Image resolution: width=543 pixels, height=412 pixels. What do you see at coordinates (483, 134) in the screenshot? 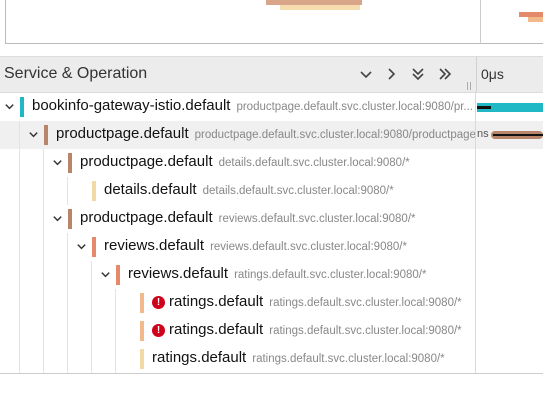
I see `span-duration-label: ns` at bounding box center [483, 134].